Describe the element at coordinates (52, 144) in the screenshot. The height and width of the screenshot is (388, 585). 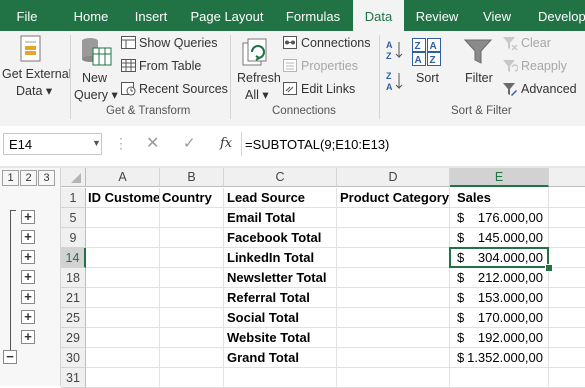
I see `name-box: E14` at that location.